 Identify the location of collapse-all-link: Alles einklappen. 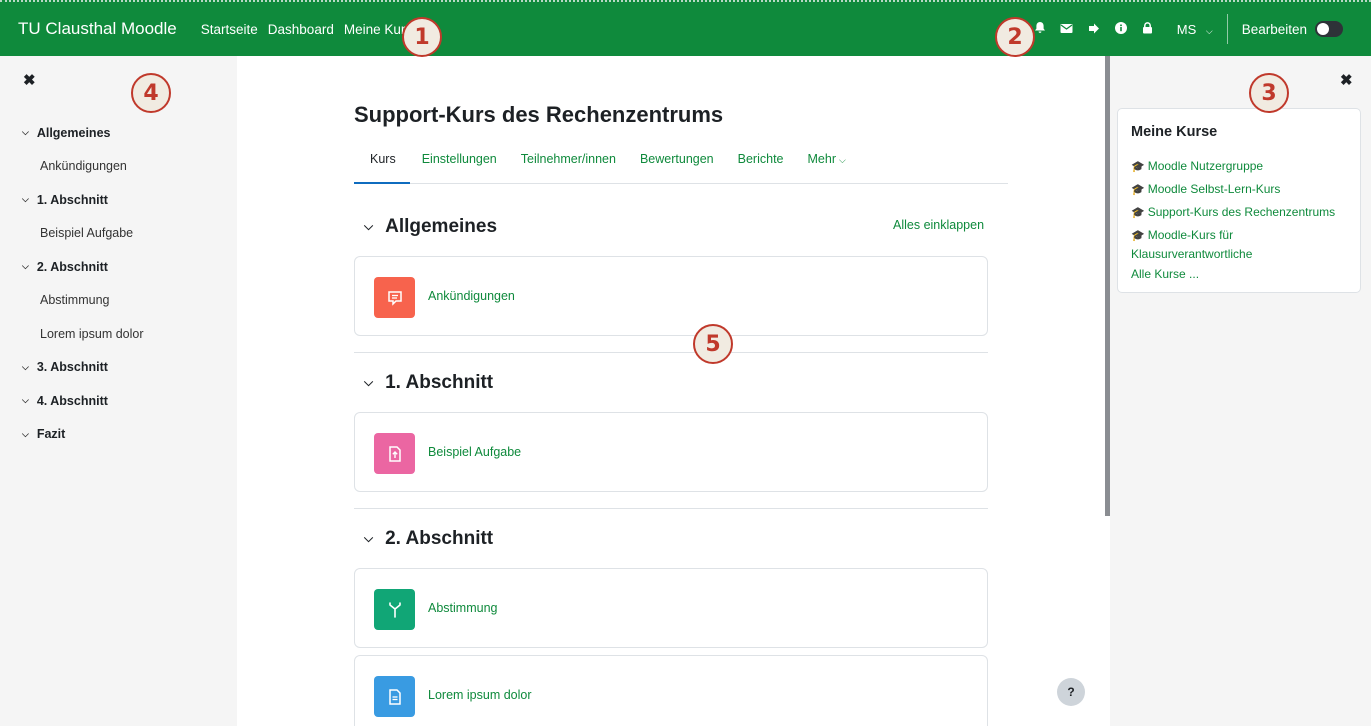
(938, 225).